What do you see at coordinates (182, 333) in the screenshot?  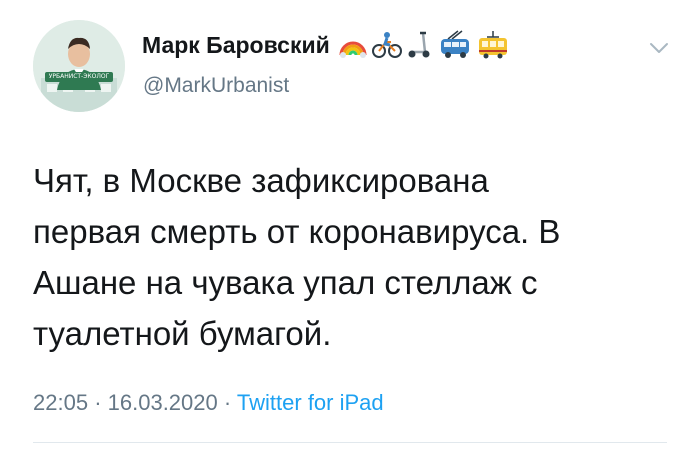 I see `tweet-line: туалетной бумагой.` at bounding box center [182, 333].